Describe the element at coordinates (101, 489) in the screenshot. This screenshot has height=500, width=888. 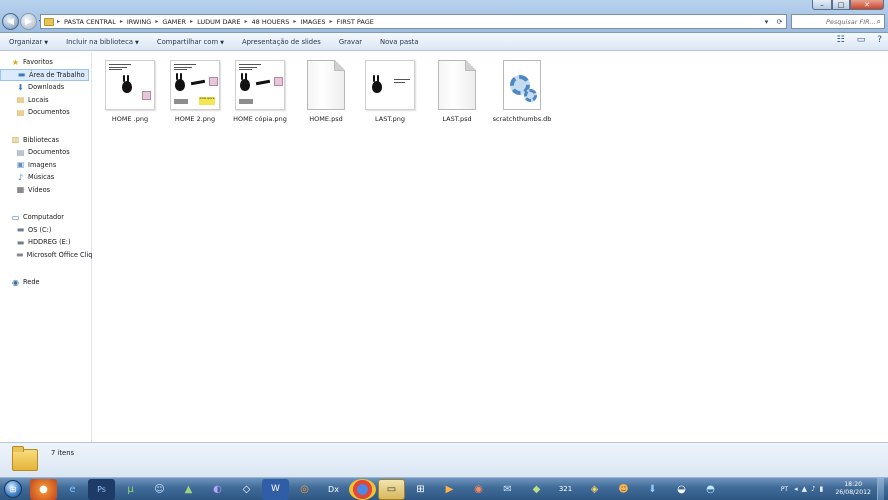
I see `photoshop-icon: Ps` at that location.